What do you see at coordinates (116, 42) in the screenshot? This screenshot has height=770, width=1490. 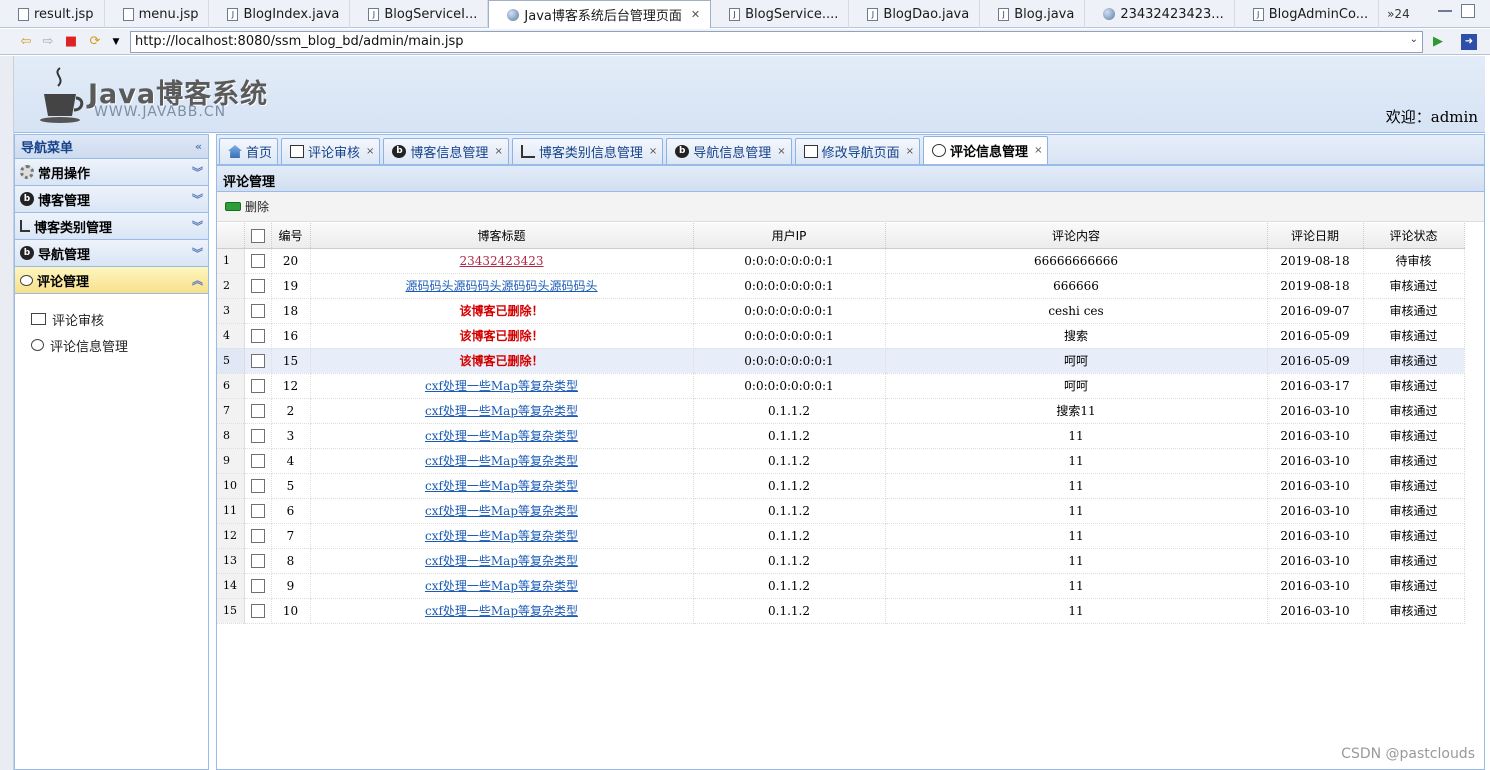 I see `dropdown-icon: ▼` at bounding box center [116, 42].